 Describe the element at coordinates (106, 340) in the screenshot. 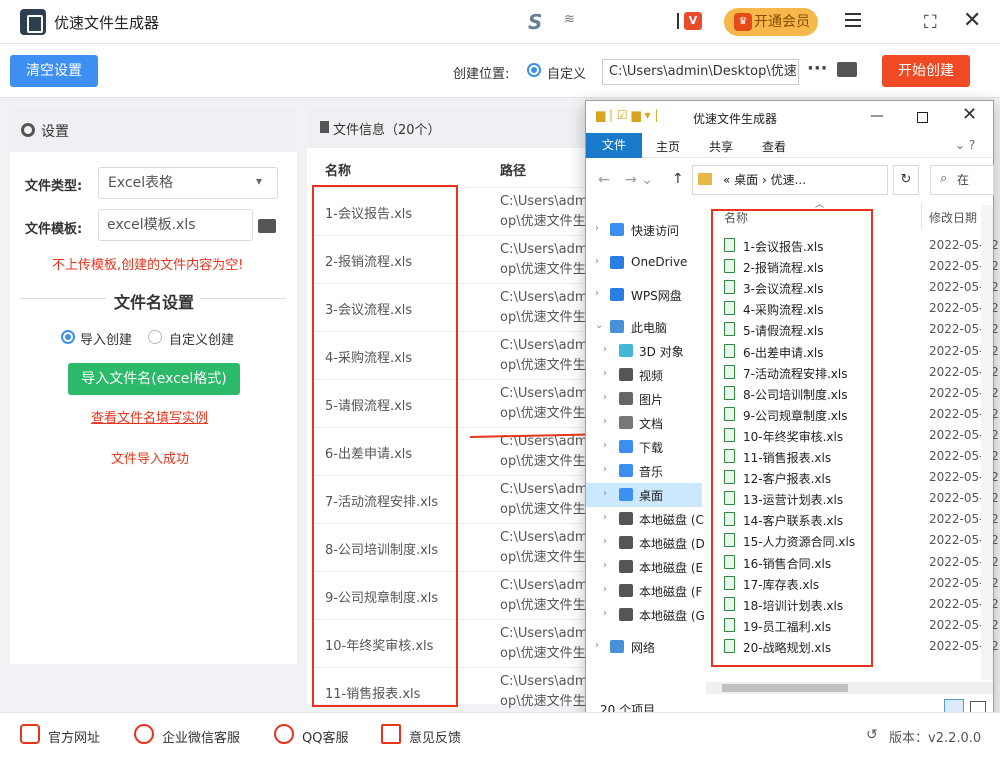

I see `import-create-label: 导入创建` at that location.